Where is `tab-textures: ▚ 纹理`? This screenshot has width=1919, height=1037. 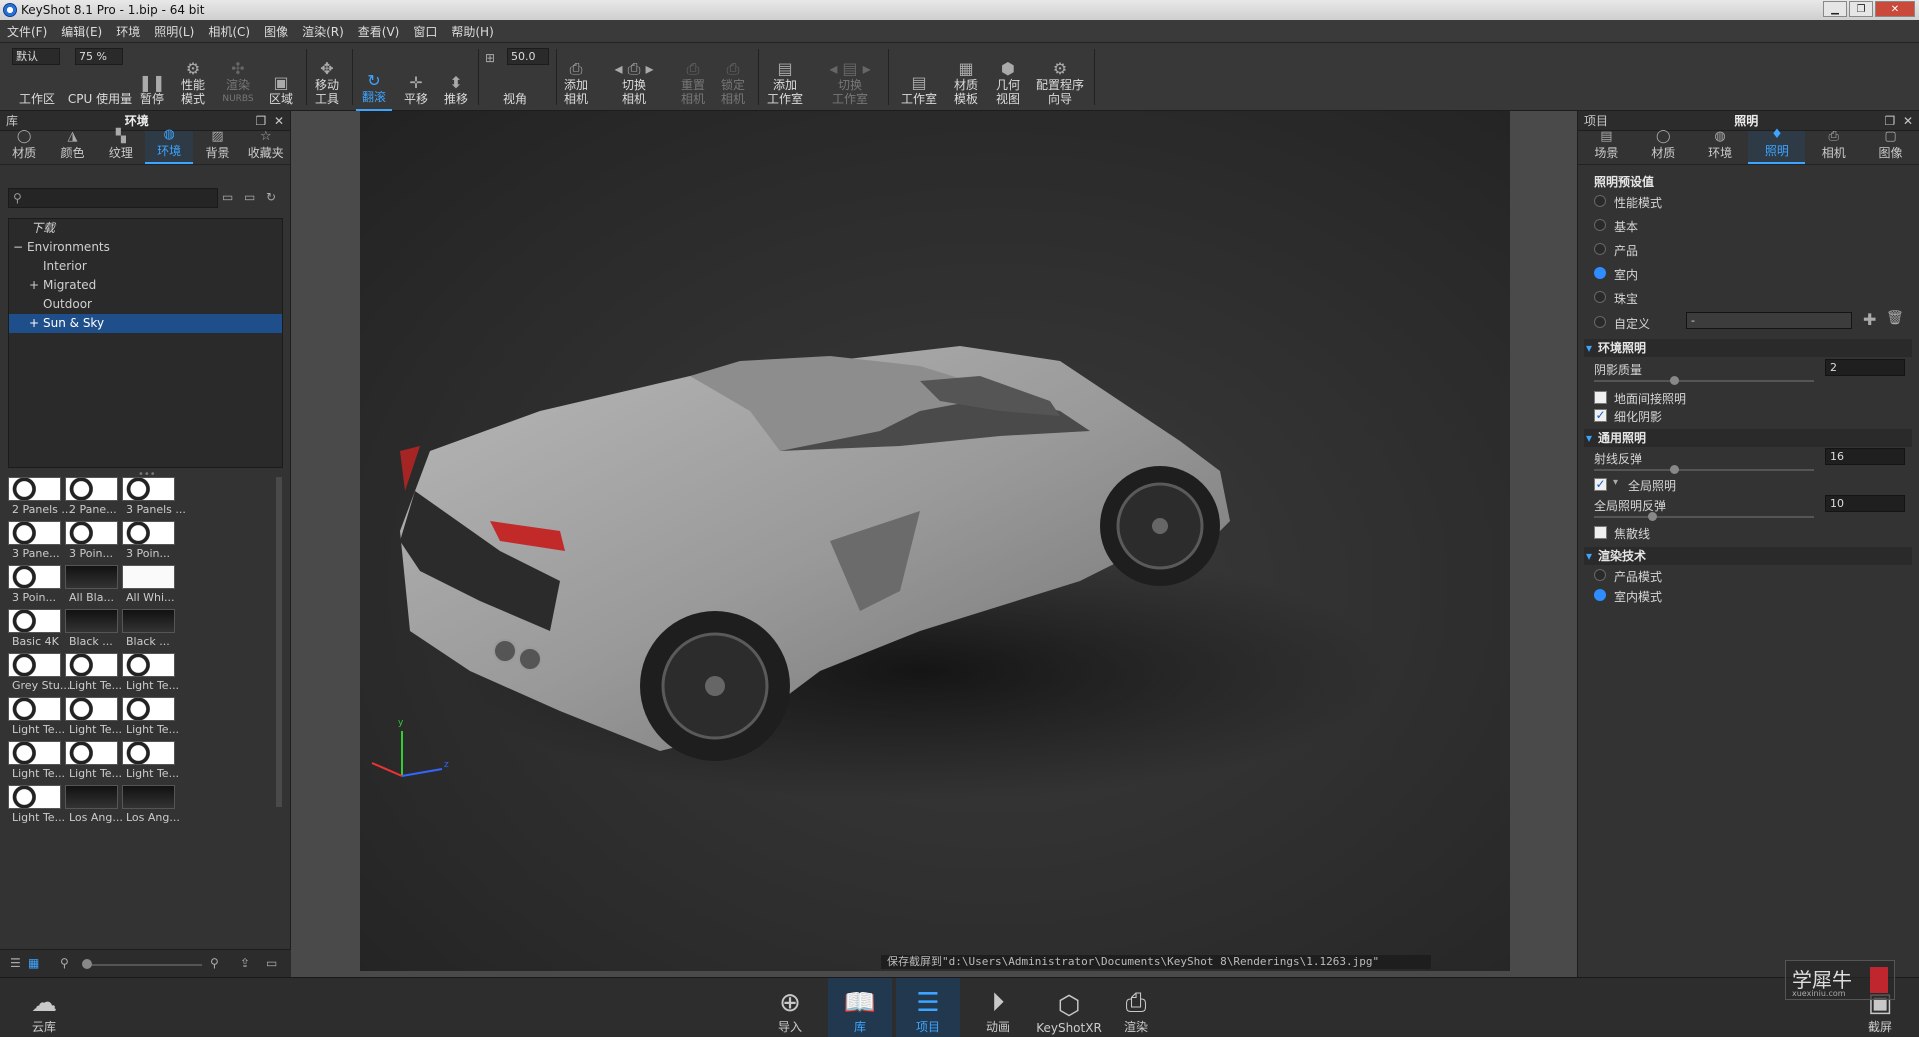
tab-textures: ▚ 纹理 is located at coordinates (121, 146).